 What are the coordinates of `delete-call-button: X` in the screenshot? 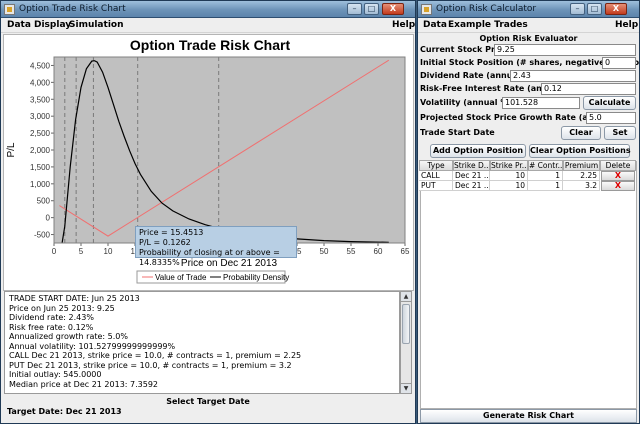 It's located at (618, 176).